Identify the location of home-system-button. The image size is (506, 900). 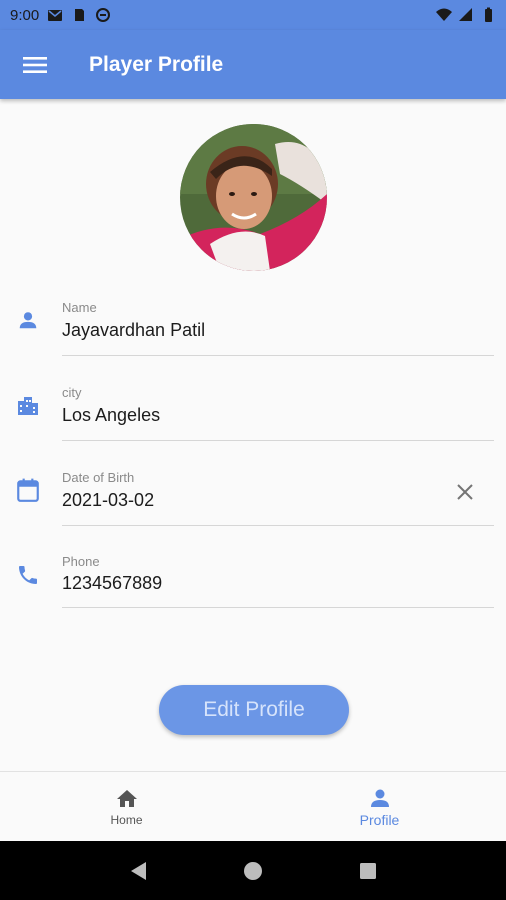
(253, 871).